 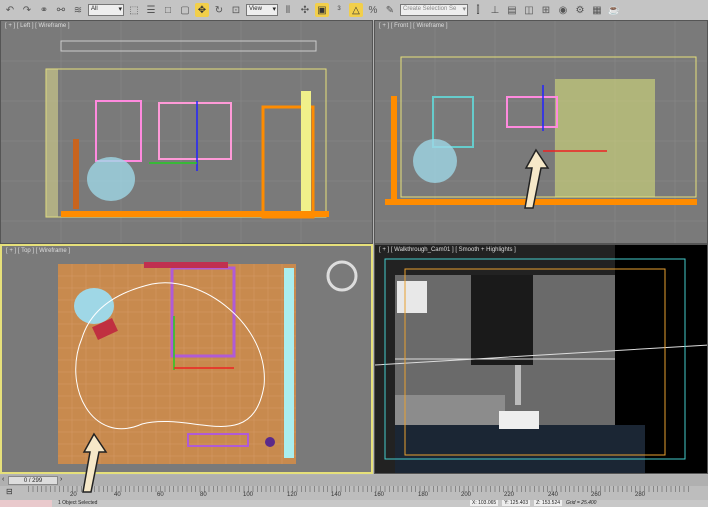 I want to click on y-coord-field: Y: 125.403, so click(x=516, y=503).